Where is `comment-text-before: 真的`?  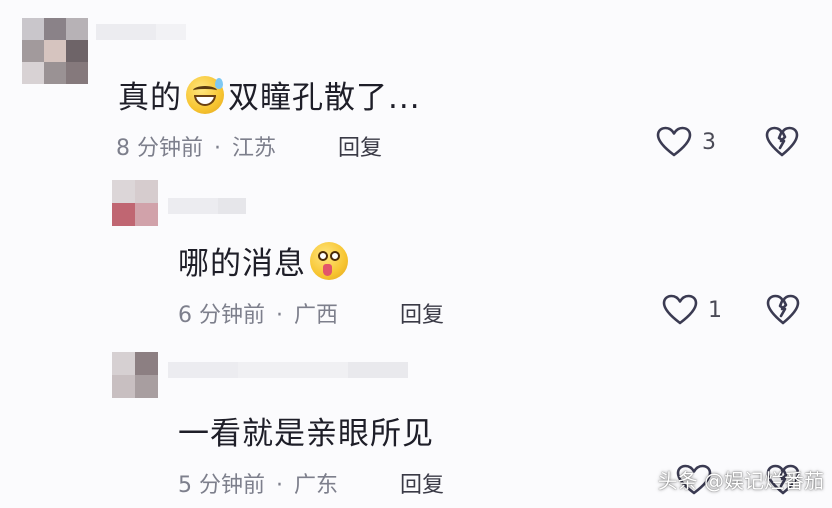
comment-text-before: 真的 is located at coordinates (150, 98).